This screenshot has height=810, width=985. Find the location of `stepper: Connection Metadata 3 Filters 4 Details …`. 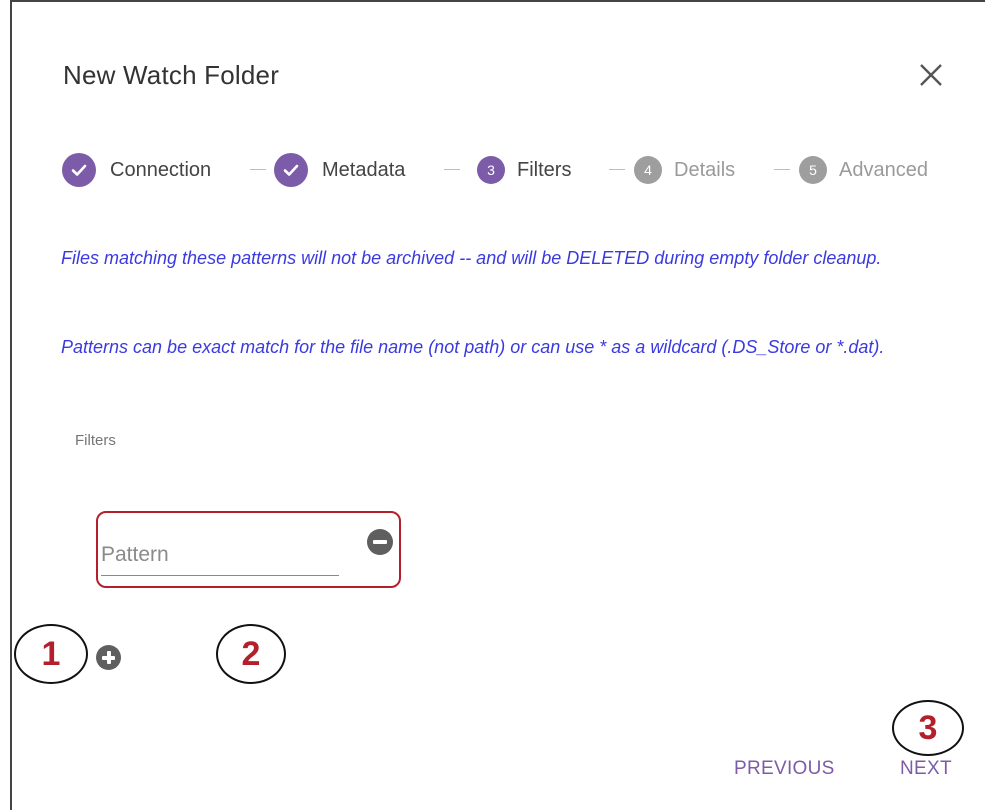

stepper: Connection Metadata 3 Filters 4 Details … is located at coordinates (518, 170).